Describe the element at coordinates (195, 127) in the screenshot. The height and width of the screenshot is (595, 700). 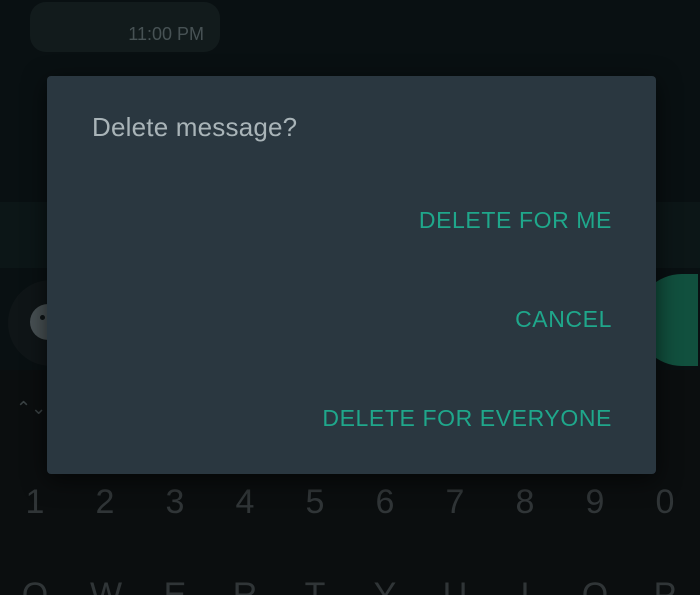
I see `dialog-title: Delete message?` at that location.